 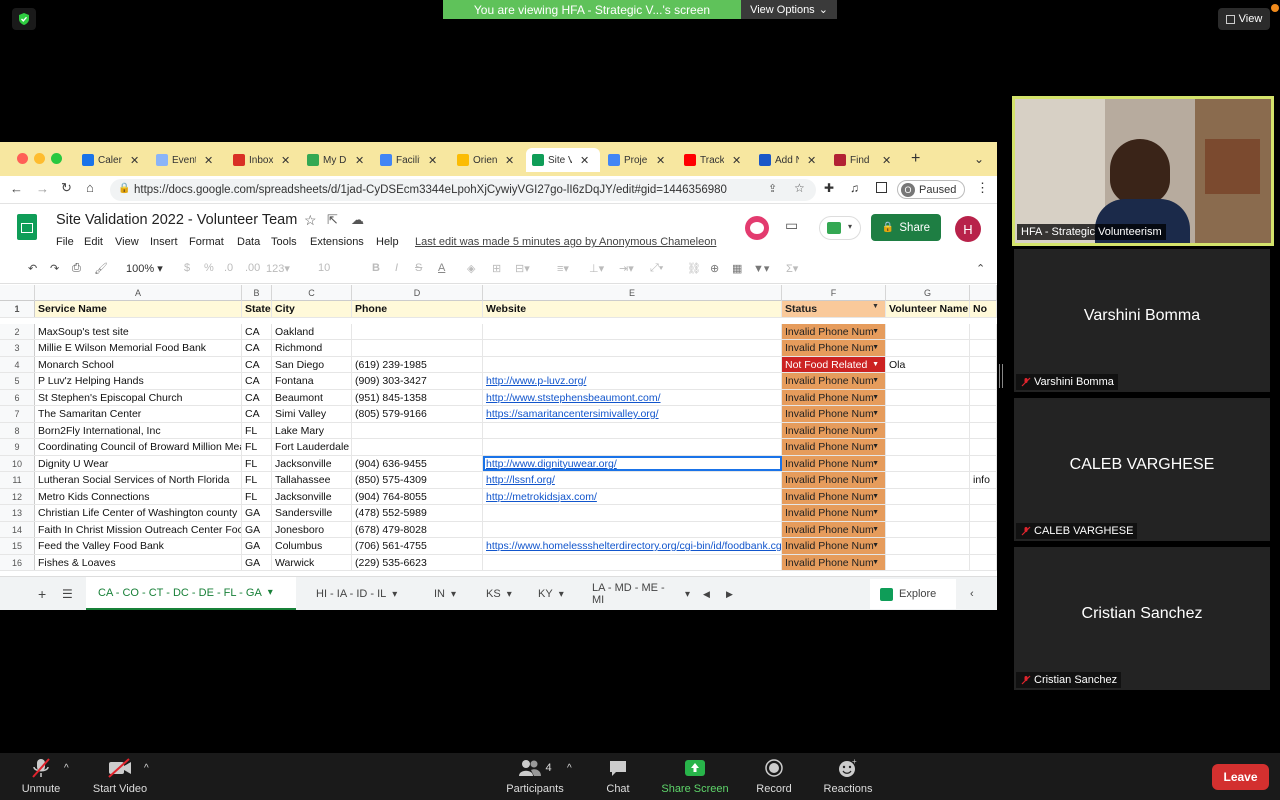 What do you see at coordinates (138, 348) in the screenshot?
I see `cell-name: Millie E Wilson Memorial Food Bank` at bounding box center [138, 348].